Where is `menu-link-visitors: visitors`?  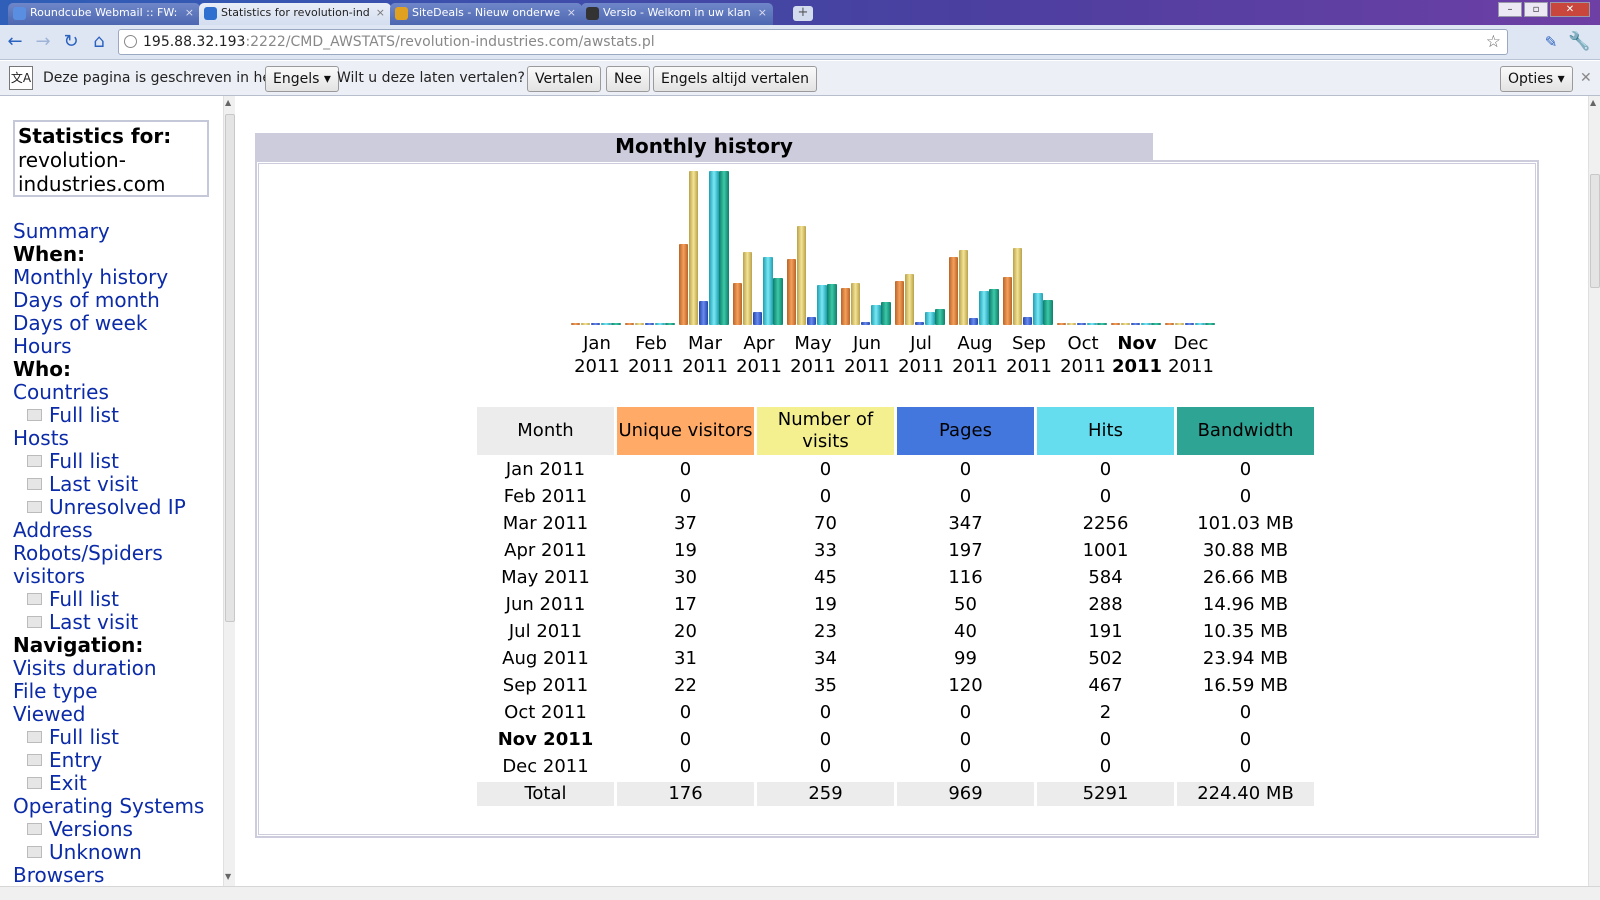 menu-link-visitors: visitors is located at coordinates (108, 576).